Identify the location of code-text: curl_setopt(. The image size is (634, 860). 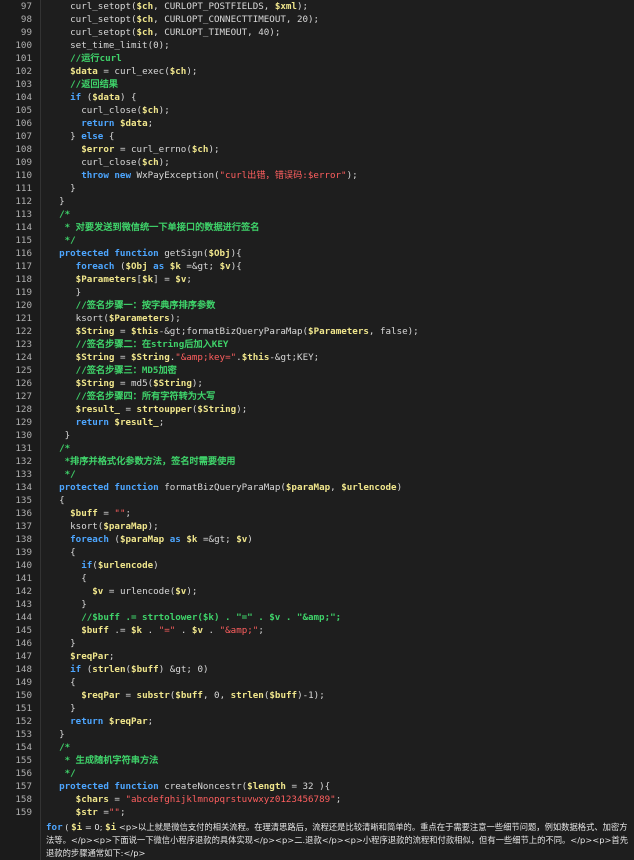
(92, 19).